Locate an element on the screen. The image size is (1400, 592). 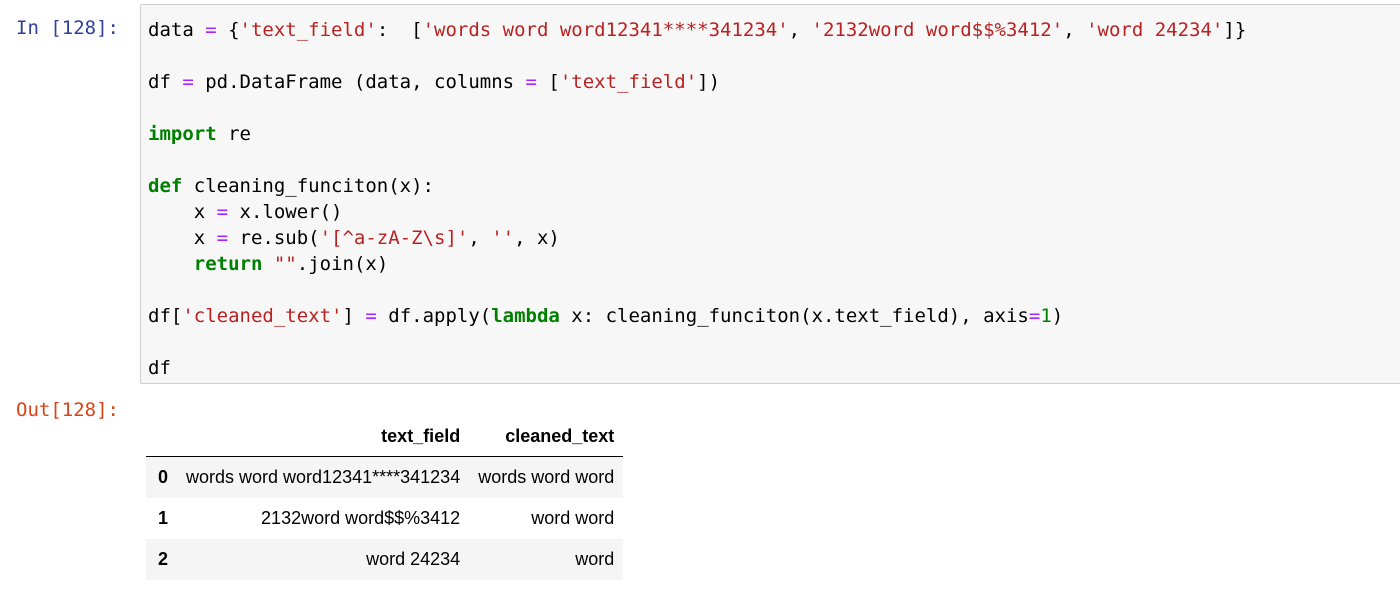
code-token: ) is located at coordinates (1057, 316).